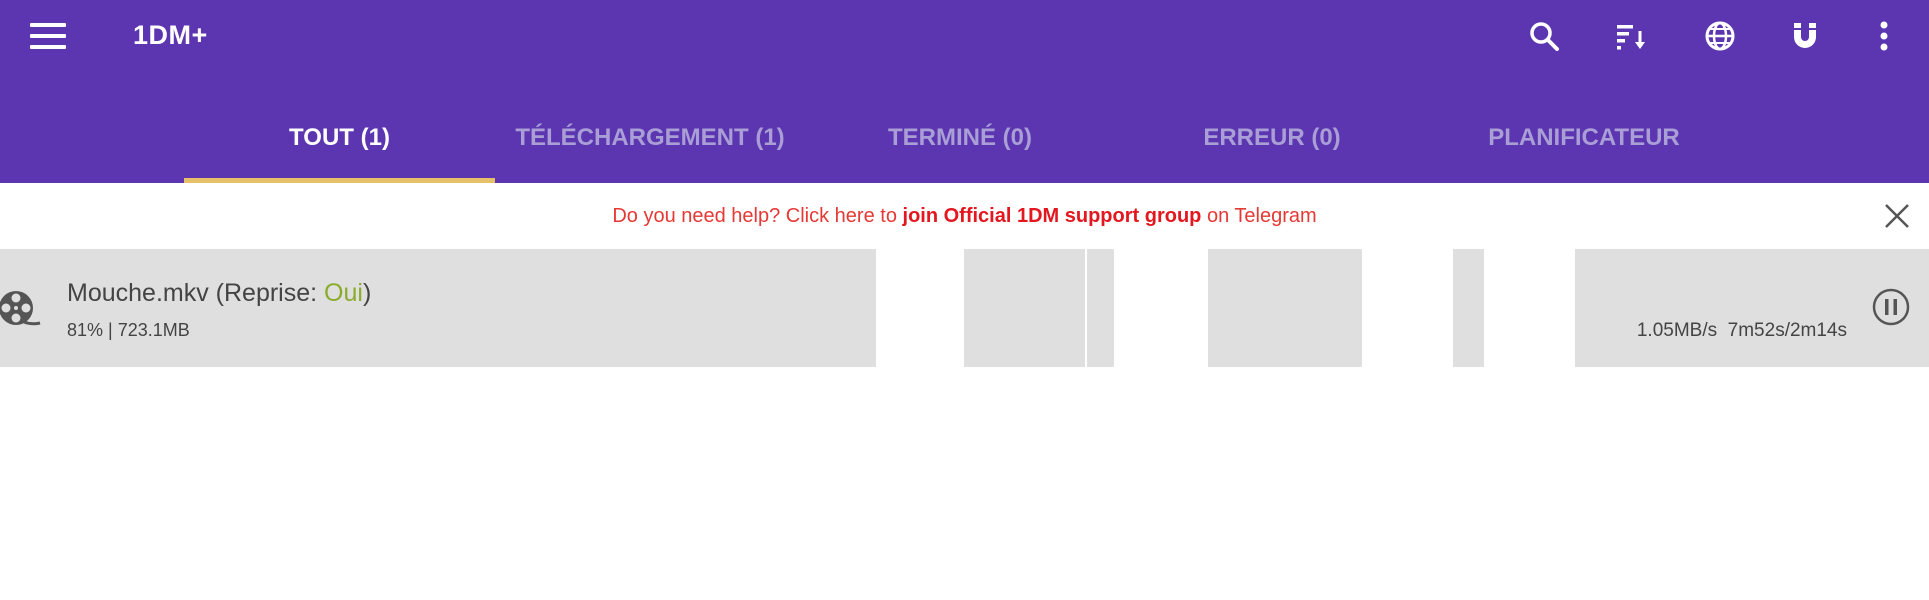 Image resolution: width=1929 pixels, height=600 pixels. Describe the element at coordinates (964, 36) in the screenshot. I see `toolbar: 1DM+` at that location.